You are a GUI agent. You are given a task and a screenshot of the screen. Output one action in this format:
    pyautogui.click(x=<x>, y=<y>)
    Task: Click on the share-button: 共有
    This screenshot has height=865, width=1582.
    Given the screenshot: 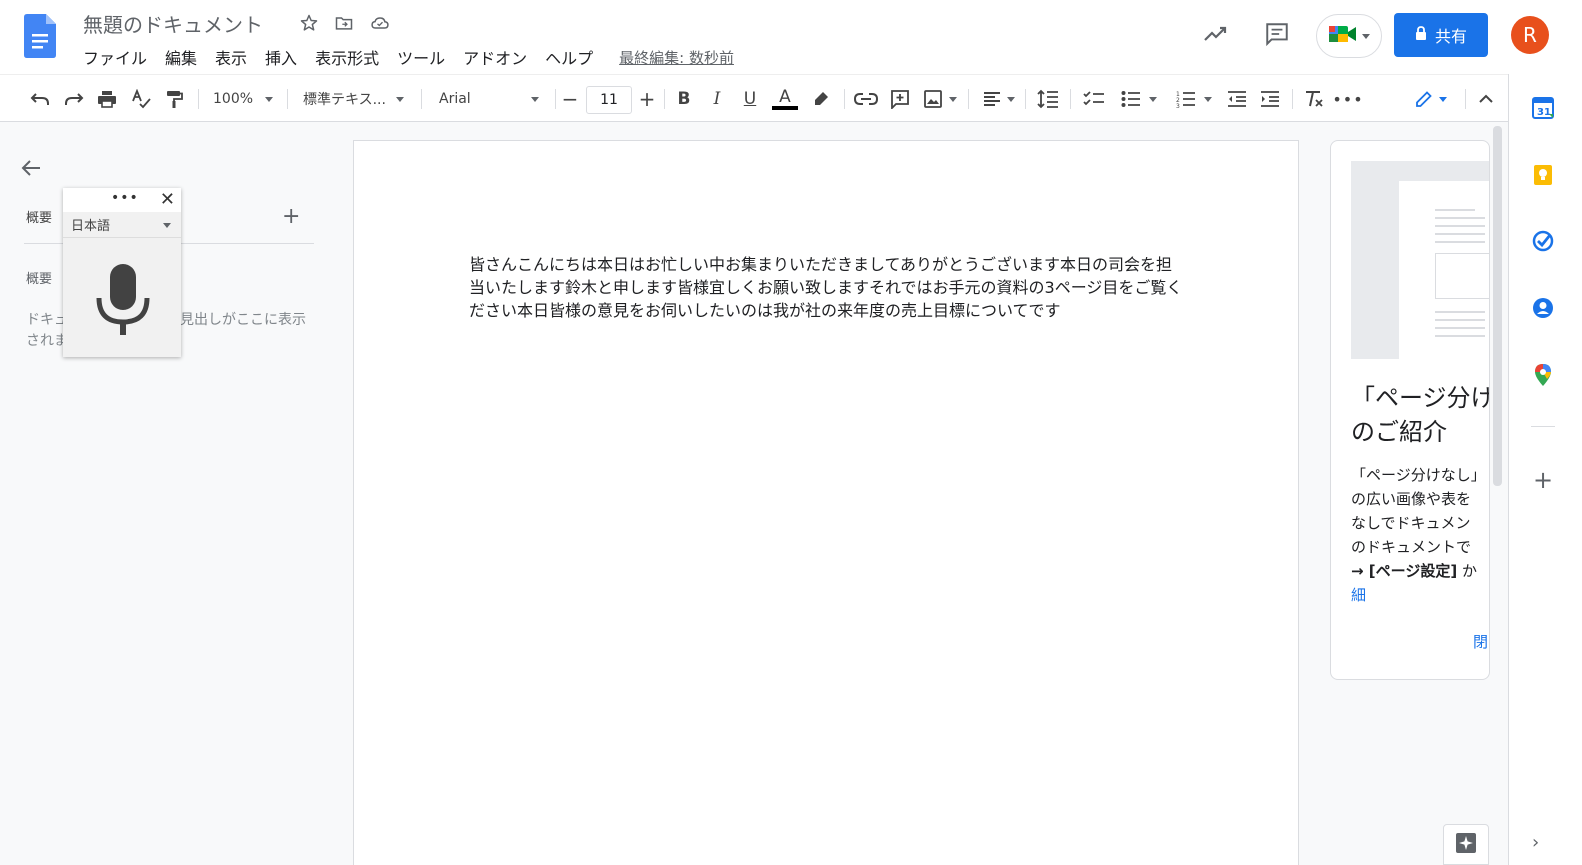 What is the action you would take?
    pyautogui.click(x=1441, y=35)
    